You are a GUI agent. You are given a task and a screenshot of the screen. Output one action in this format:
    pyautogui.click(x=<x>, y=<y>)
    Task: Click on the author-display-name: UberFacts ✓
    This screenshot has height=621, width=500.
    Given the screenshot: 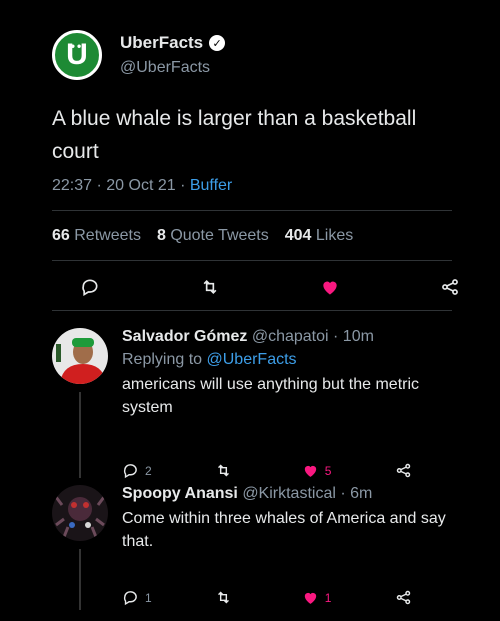 What is the action you would take?
    pyautogui.click(x=173, y=43)
    